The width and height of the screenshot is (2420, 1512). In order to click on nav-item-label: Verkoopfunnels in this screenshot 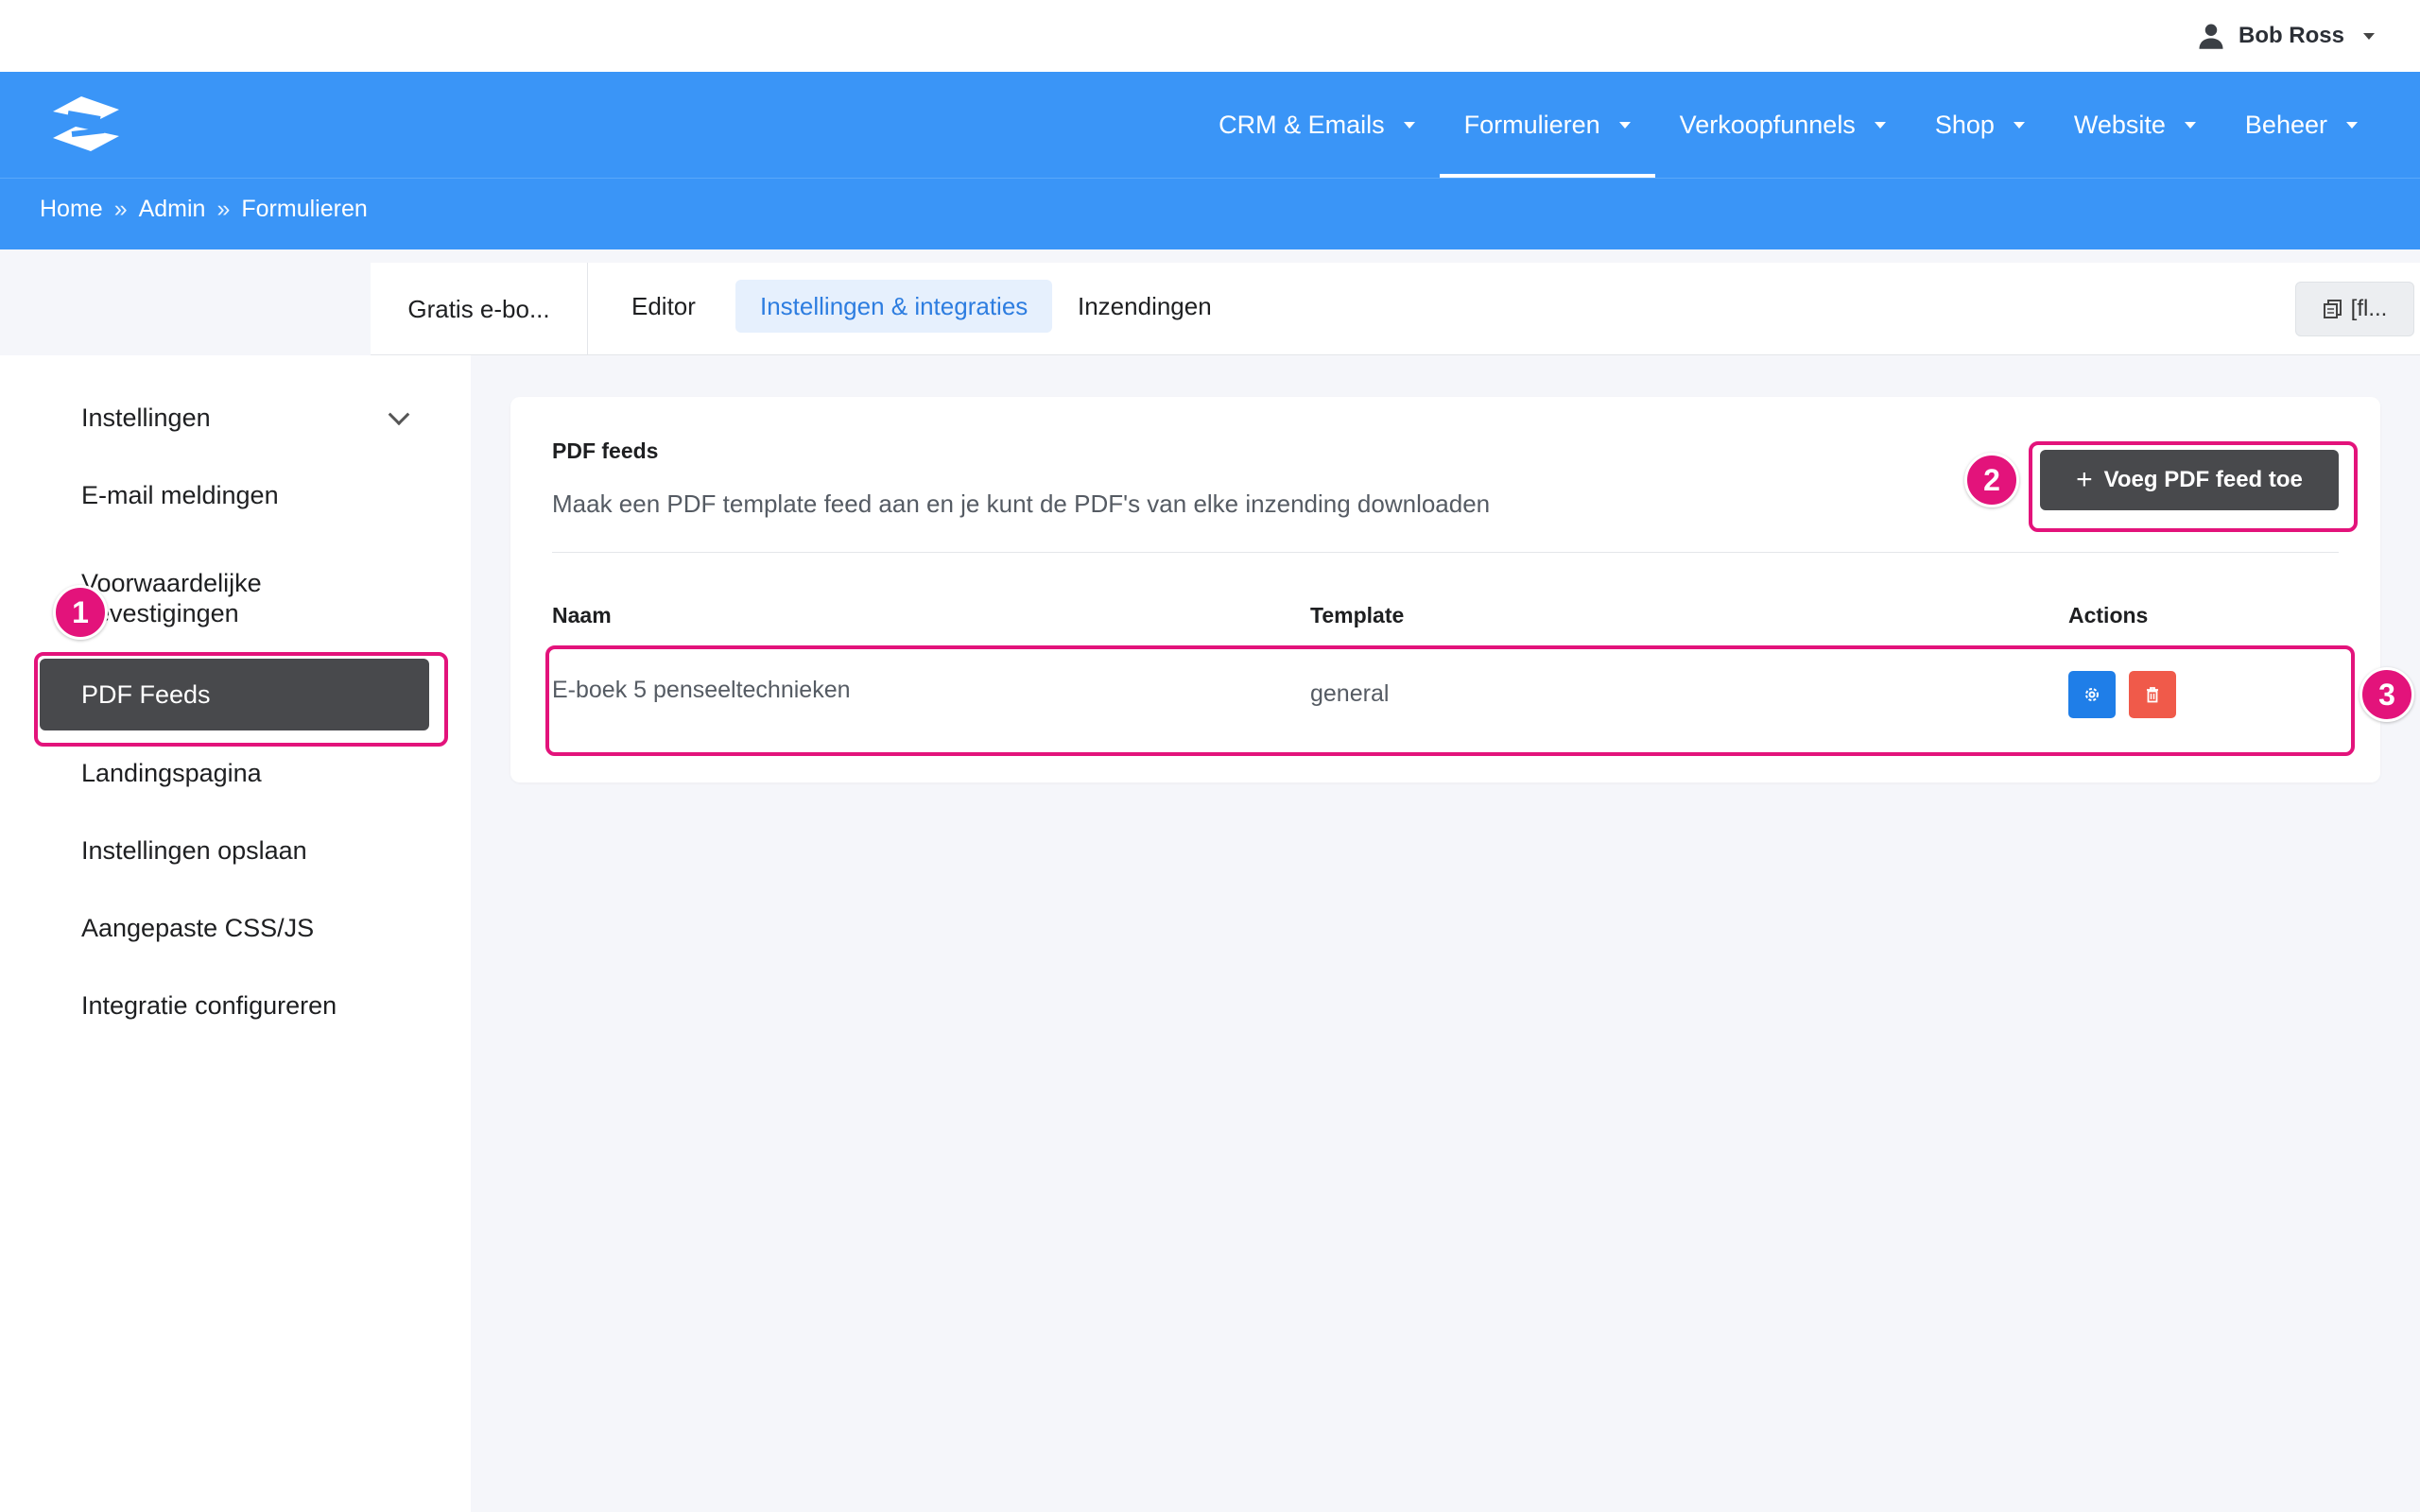, I will do `click(1767, 124)`.